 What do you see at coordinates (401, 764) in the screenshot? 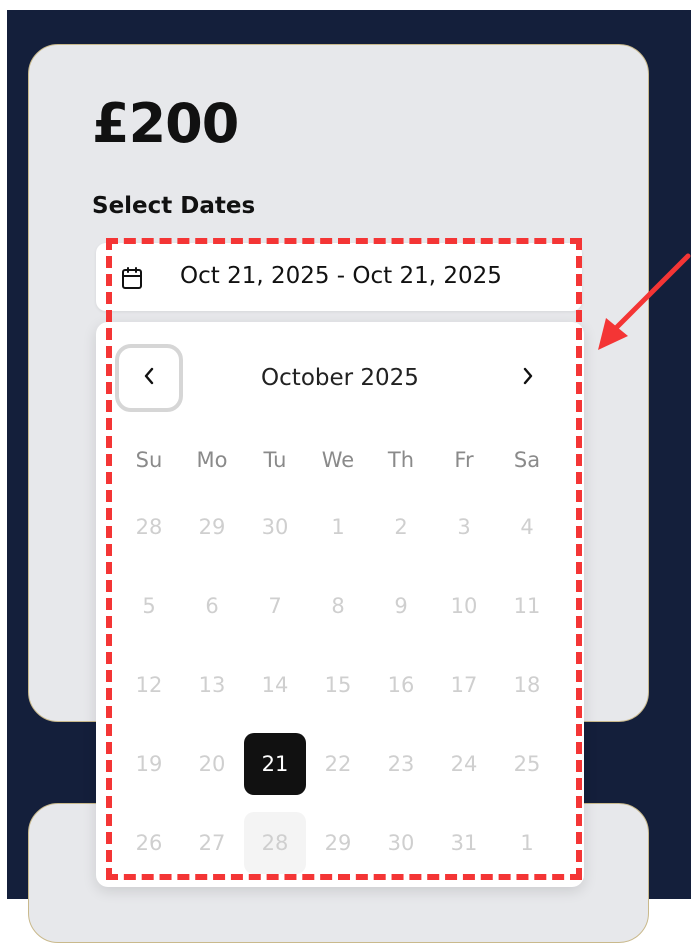
I see `day-cell: 23` at bounding box center [401, 764].